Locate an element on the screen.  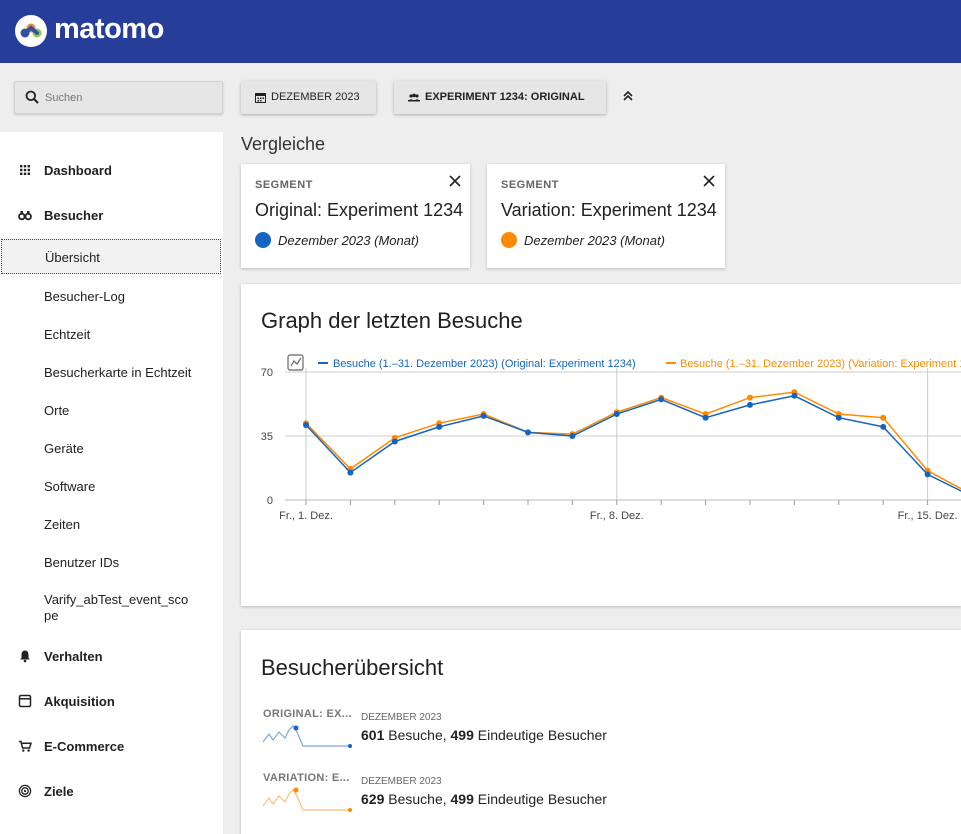
sidebar-item-label: Übersicht is located at coordinates (72, 257).